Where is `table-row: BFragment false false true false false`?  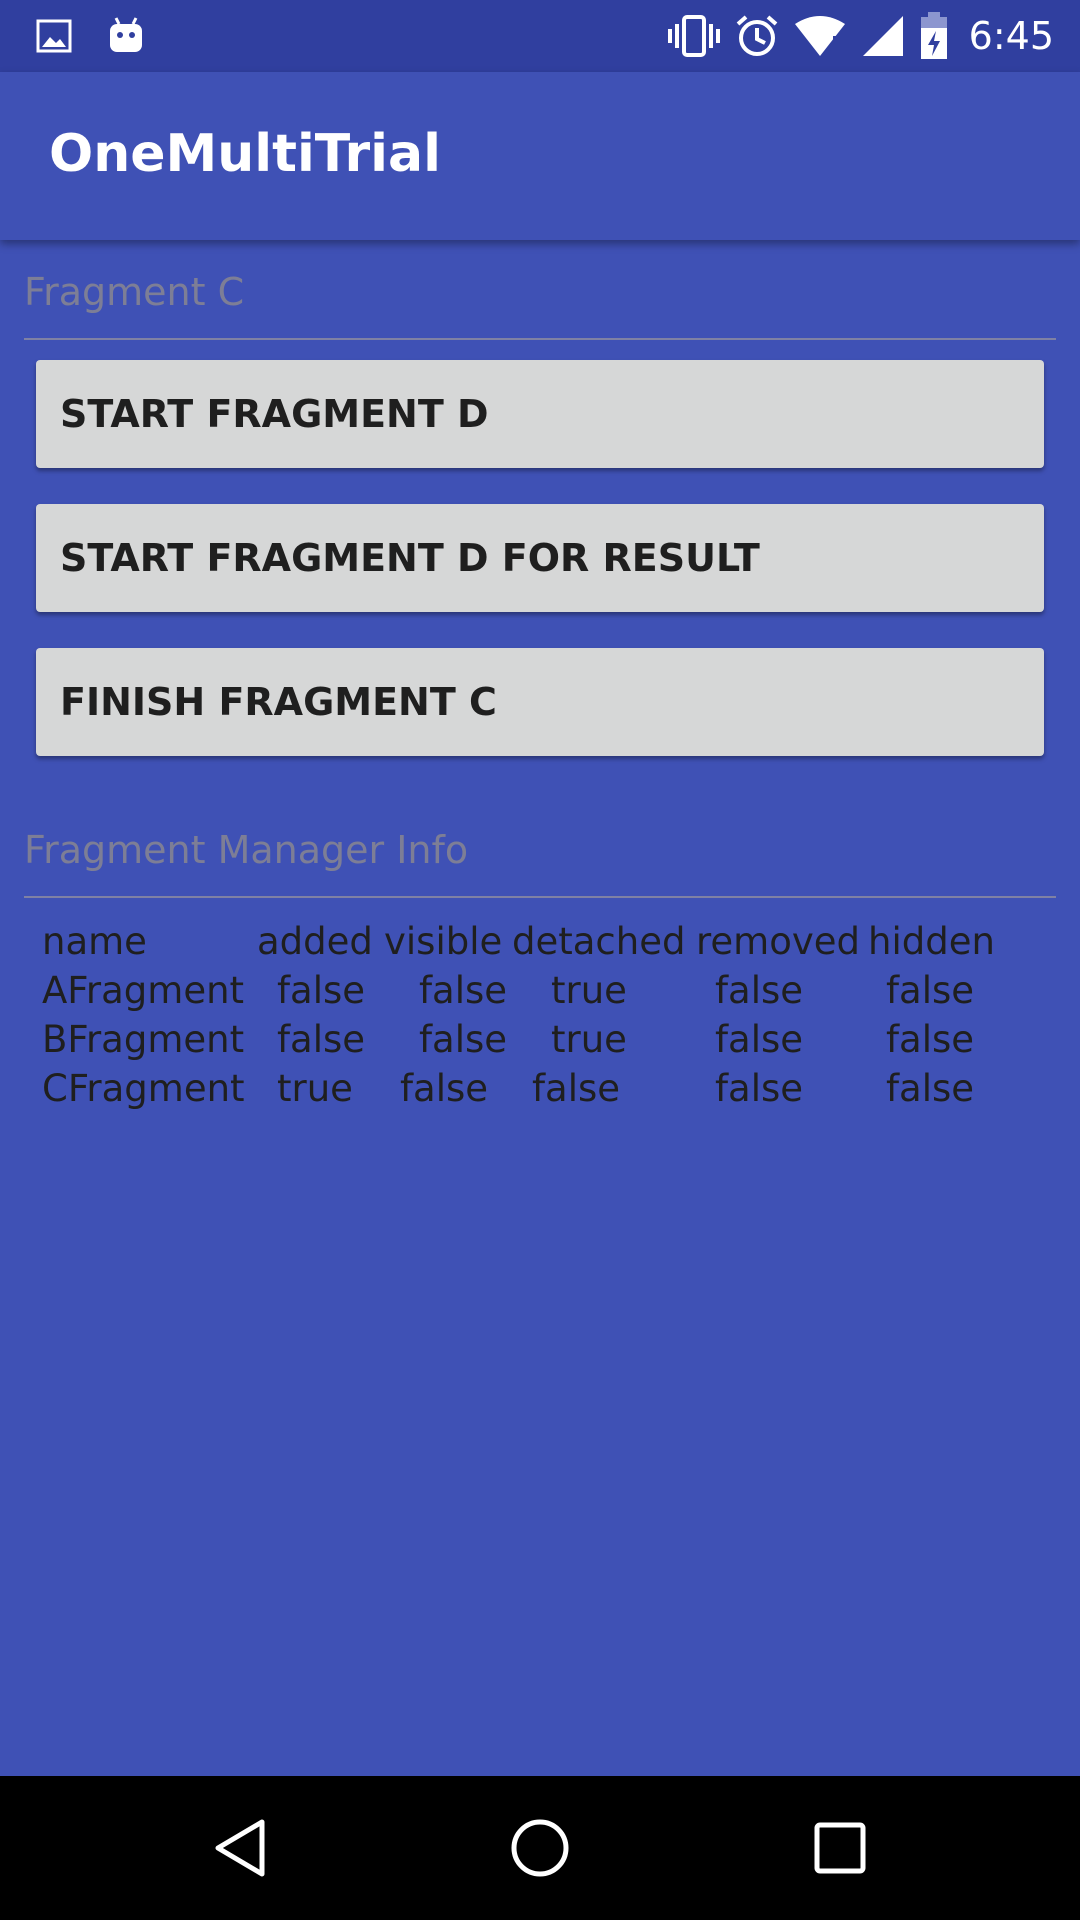 table-row: BFragment false false true false false is located at coordinates (542, 1042).